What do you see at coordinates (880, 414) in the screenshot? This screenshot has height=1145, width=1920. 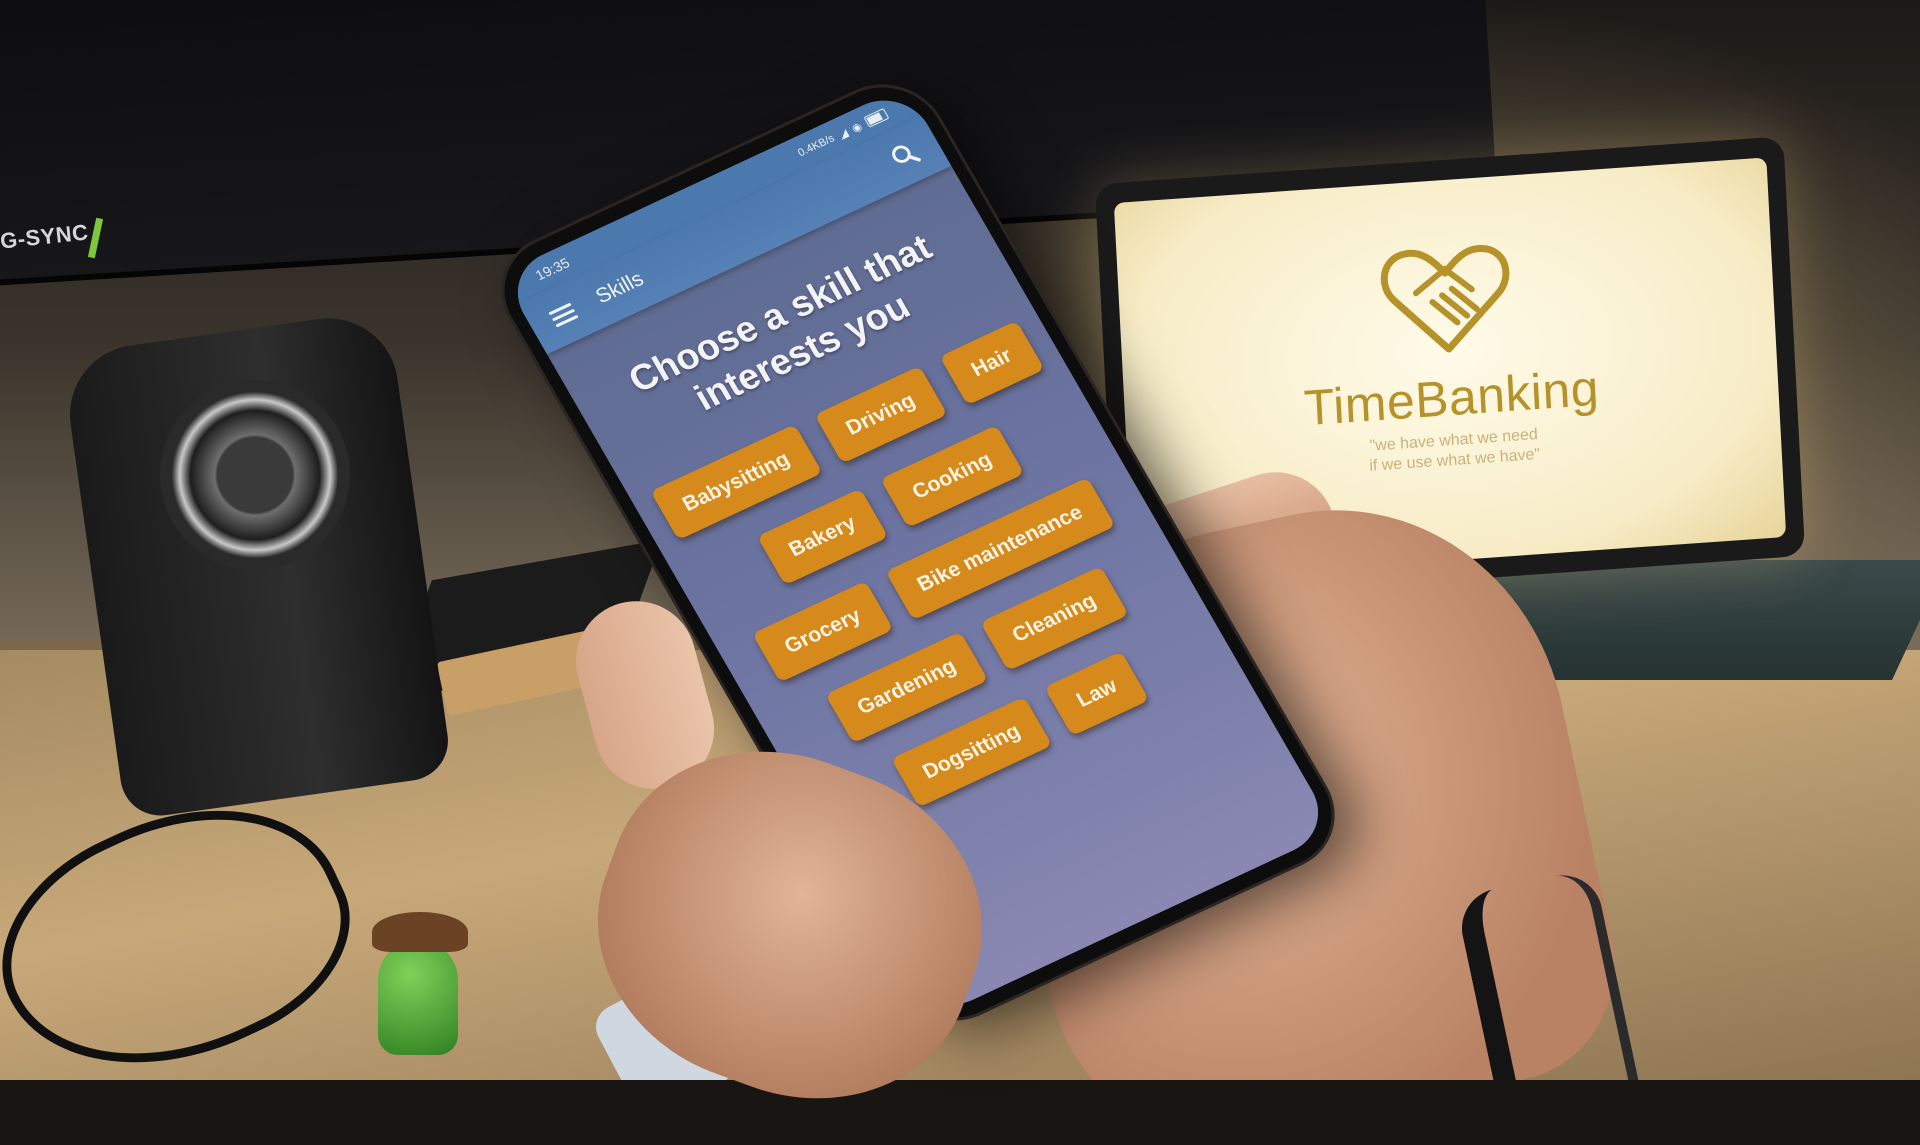 I see `skill-chip-driving: Driving` at bounding box center [880, 414].